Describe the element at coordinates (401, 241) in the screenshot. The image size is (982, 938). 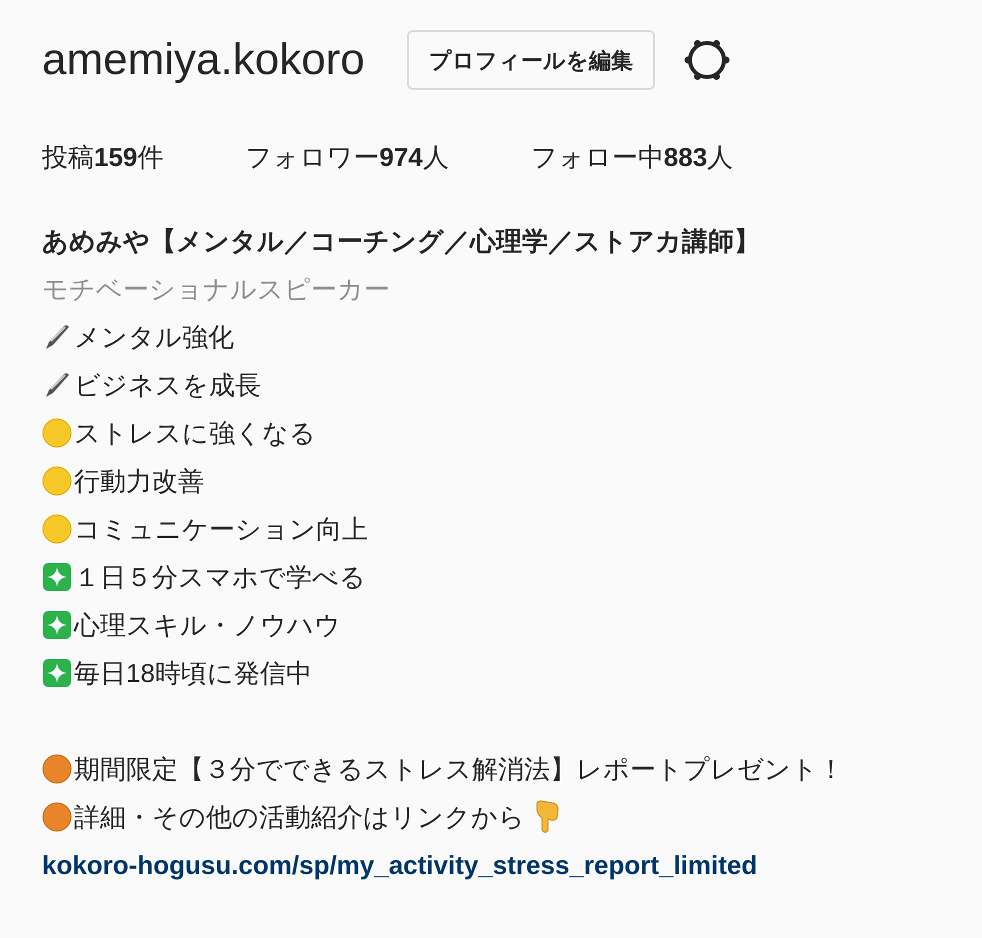
I see `display-name: あめみや【メンタル／コーチング／心理学／ストアカ講師】` at that location.